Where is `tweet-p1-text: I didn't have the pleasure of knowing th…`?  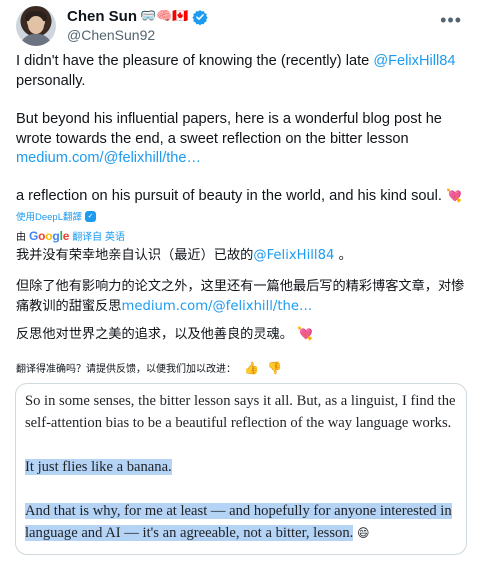 tweet-p1-text: I didn't have the pleasure of knowing th… is located at coordinates (195, 61).